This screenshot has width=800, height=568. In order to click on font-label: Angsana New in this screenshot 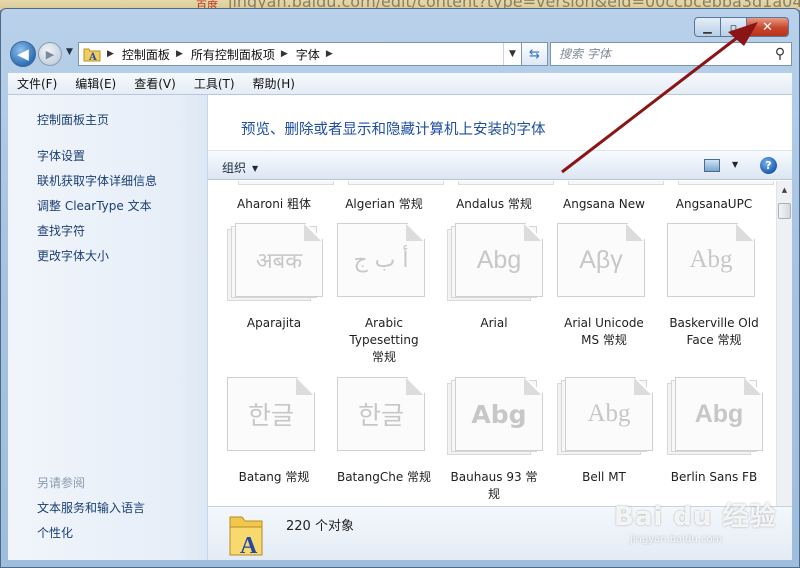, I will do `click(604, 204)`.